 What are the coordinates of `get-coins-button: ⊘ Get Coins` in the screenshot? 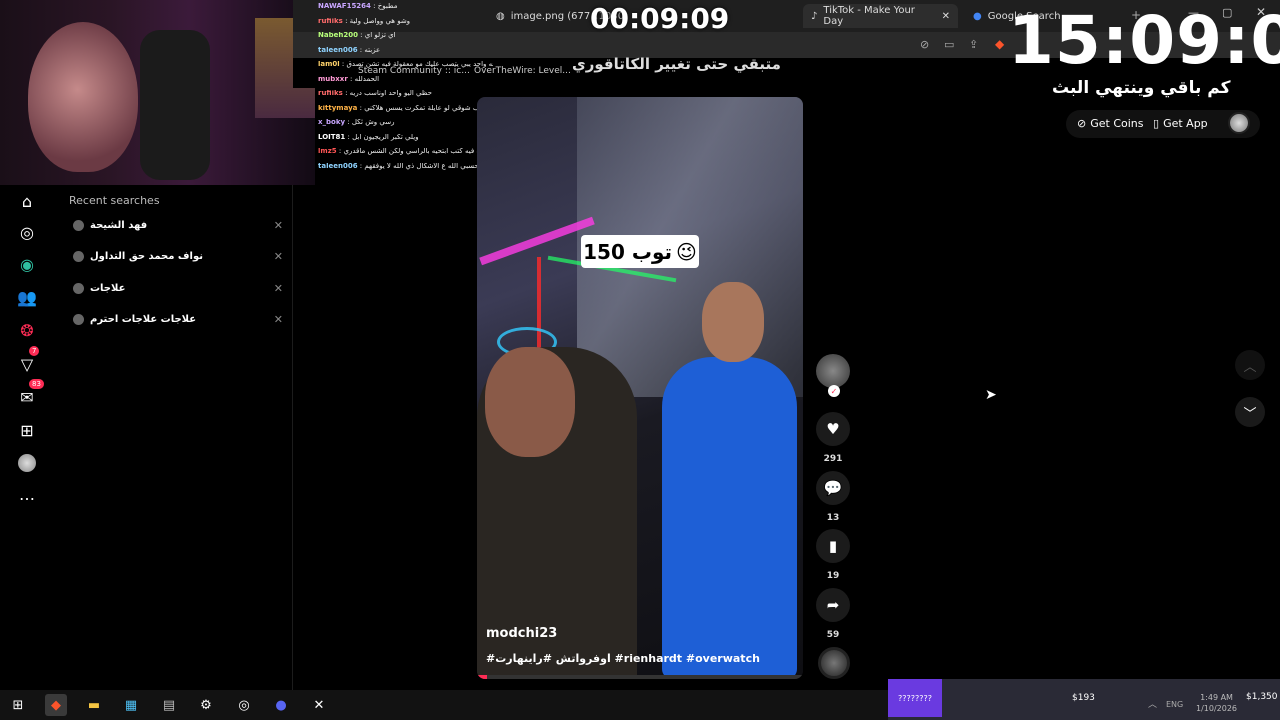 It's located at (1110, 123).